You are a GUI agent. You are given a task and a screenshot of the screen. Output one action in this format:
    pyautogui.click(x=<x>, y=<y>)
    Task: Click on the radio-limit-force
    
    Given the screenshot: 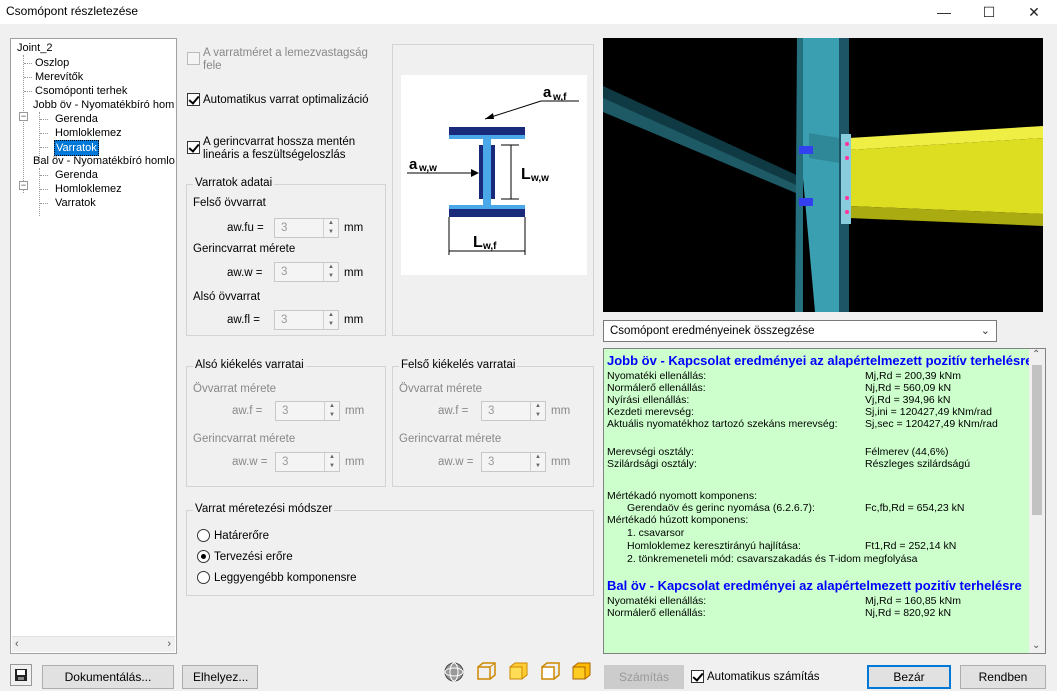 What is the action you would take?
    pyautogui.click(x=203, y=535)
    